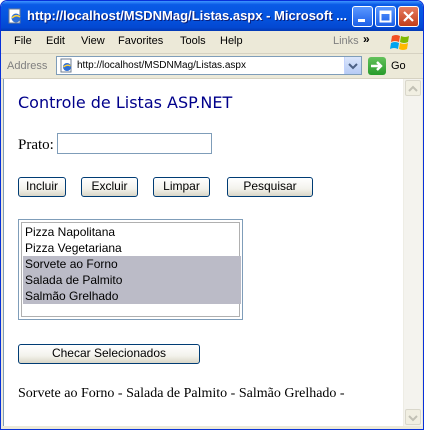 This screenshot has width=424, height=430. Describe the element at coordinates (231, 41) in the screenshot. I see `menu-help: Help` at that location.